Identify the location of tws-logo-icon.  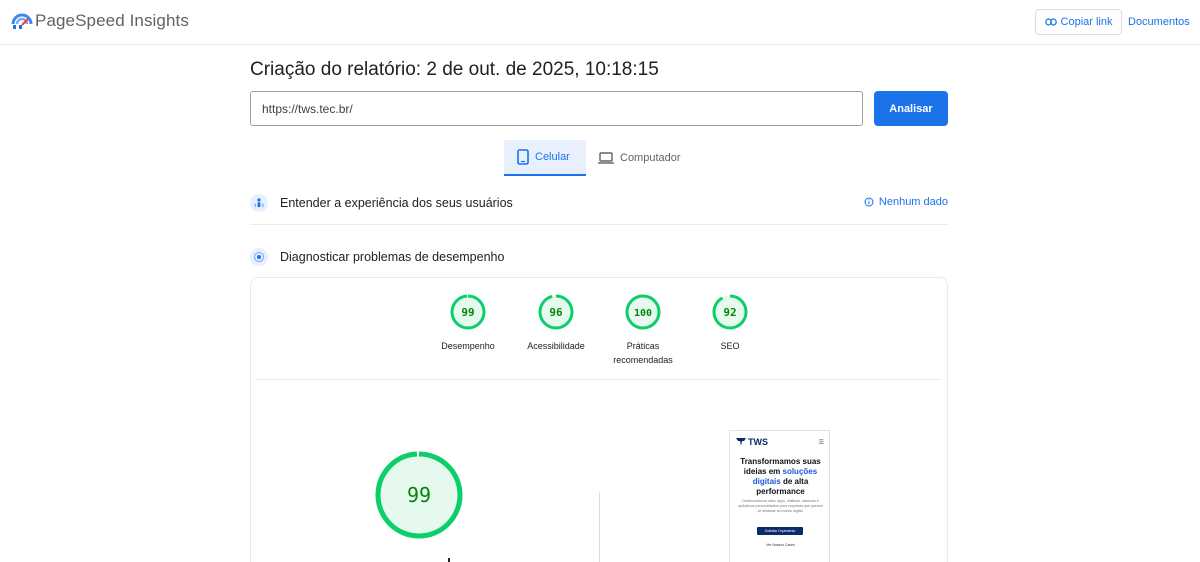
(741, 442).